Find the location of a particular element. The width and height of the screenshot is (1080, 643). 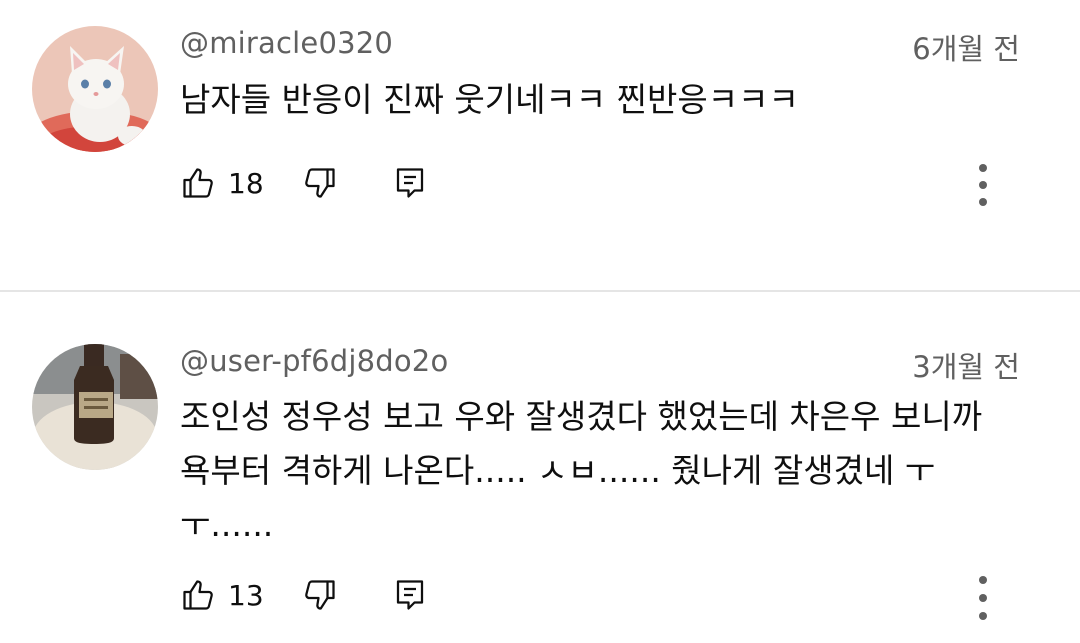

comment-actions: 13 is located at coordinates (304, 595).